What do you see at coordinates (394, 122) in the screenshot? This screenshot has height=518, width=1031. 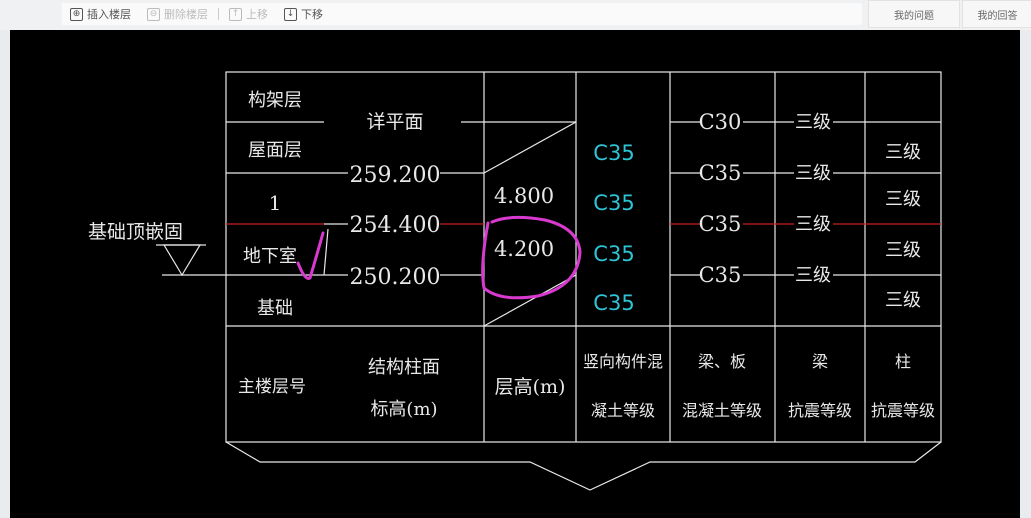 I see `elevation-value: 详平面` at bounding box center [394, 122].